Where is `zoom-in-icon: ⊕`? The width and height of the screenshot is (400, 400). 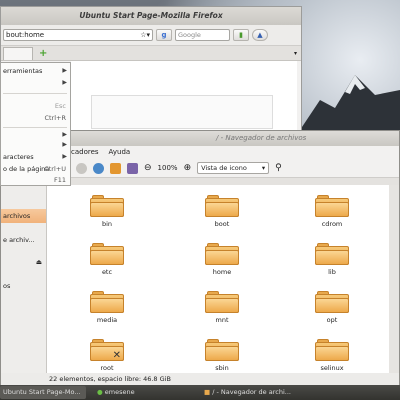 zoom-in-icon: ⊕ is located at coordinates (188, 168).